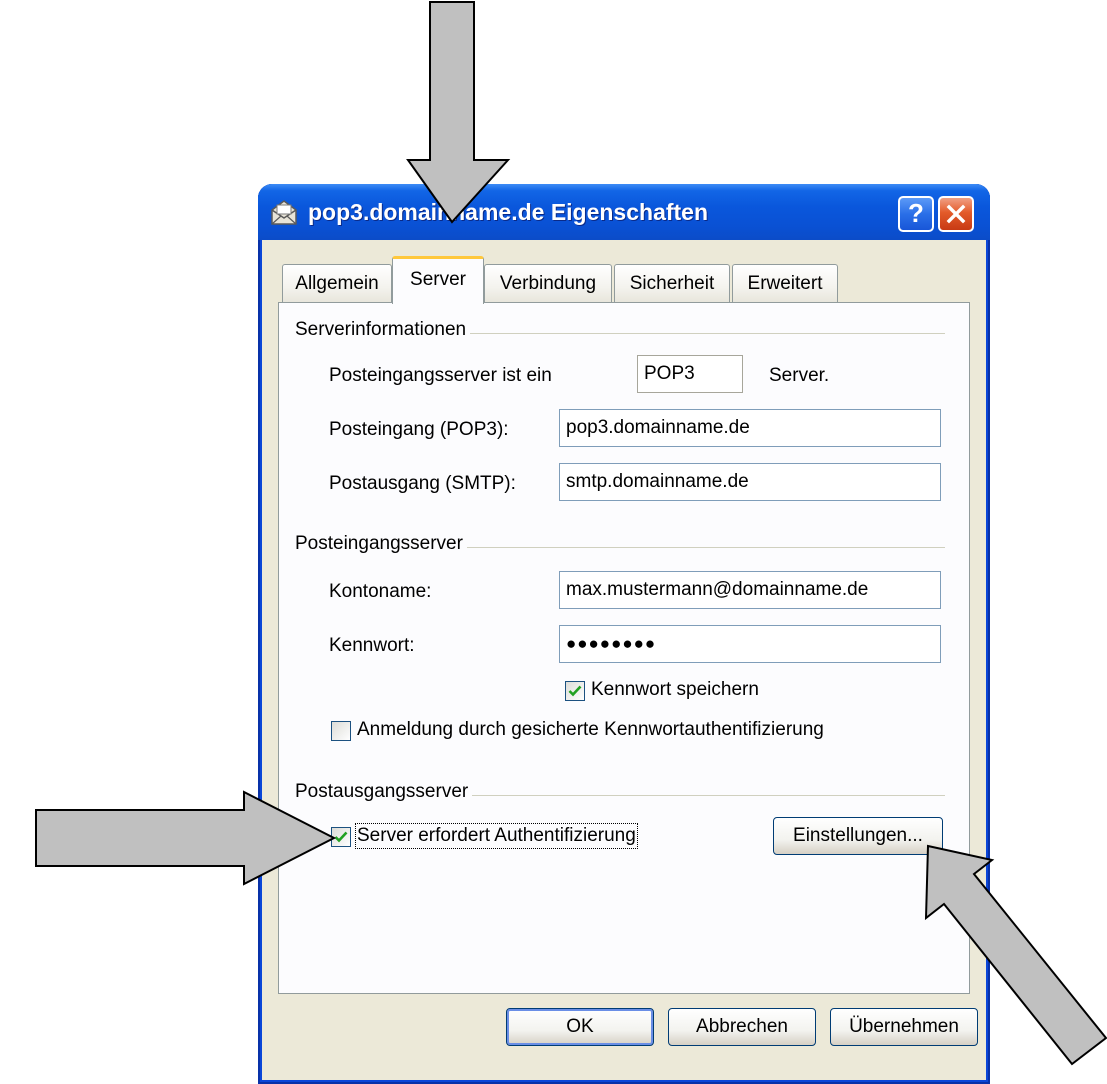 The image size is (1107, 1084). I want to click on checkmark-icon, so click(575, 691).